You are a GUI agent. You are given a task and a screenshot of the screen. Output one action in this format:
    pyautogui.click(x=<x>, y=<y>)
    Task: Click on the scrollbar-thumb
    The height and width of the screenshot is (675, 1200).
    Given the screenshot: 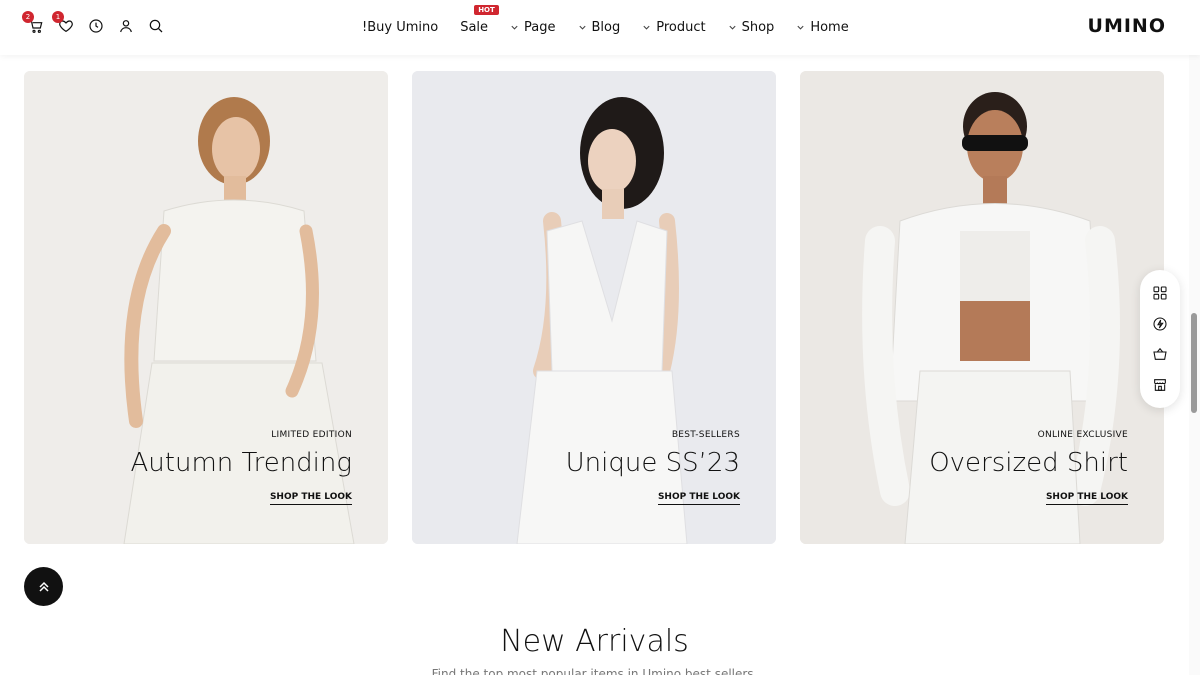 What is the action you would take?
    pyautogui.click(x=1194, y=363)
    